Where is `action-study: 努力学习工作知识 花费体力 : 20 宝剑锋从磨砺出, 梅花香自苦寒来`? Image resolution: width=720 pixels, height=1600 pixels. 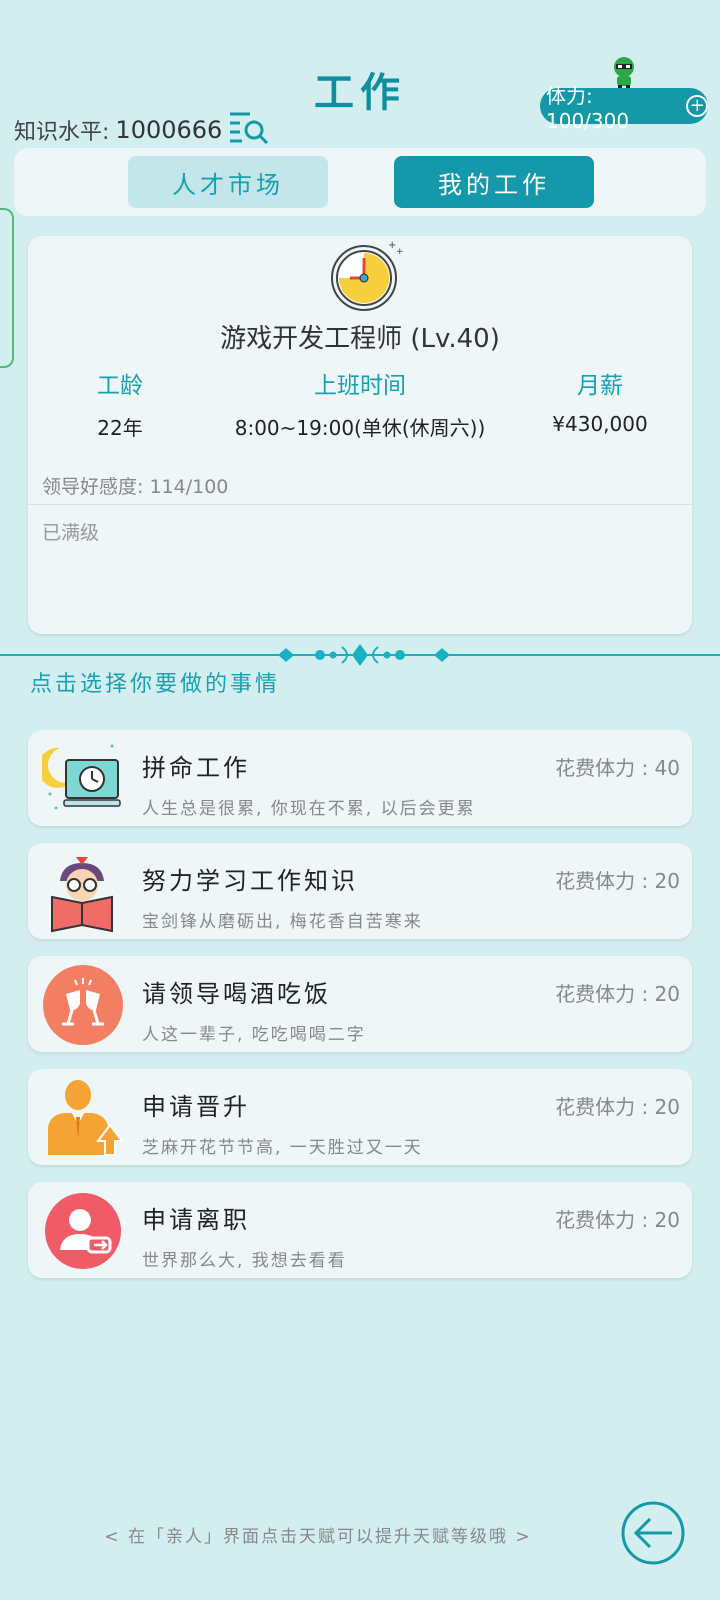
action-study: 努力学习工作知识 花费体力 : 20 宝剑锋从磨砺出, 梅花香自苦寒来 is located at coordinates (360, 891).